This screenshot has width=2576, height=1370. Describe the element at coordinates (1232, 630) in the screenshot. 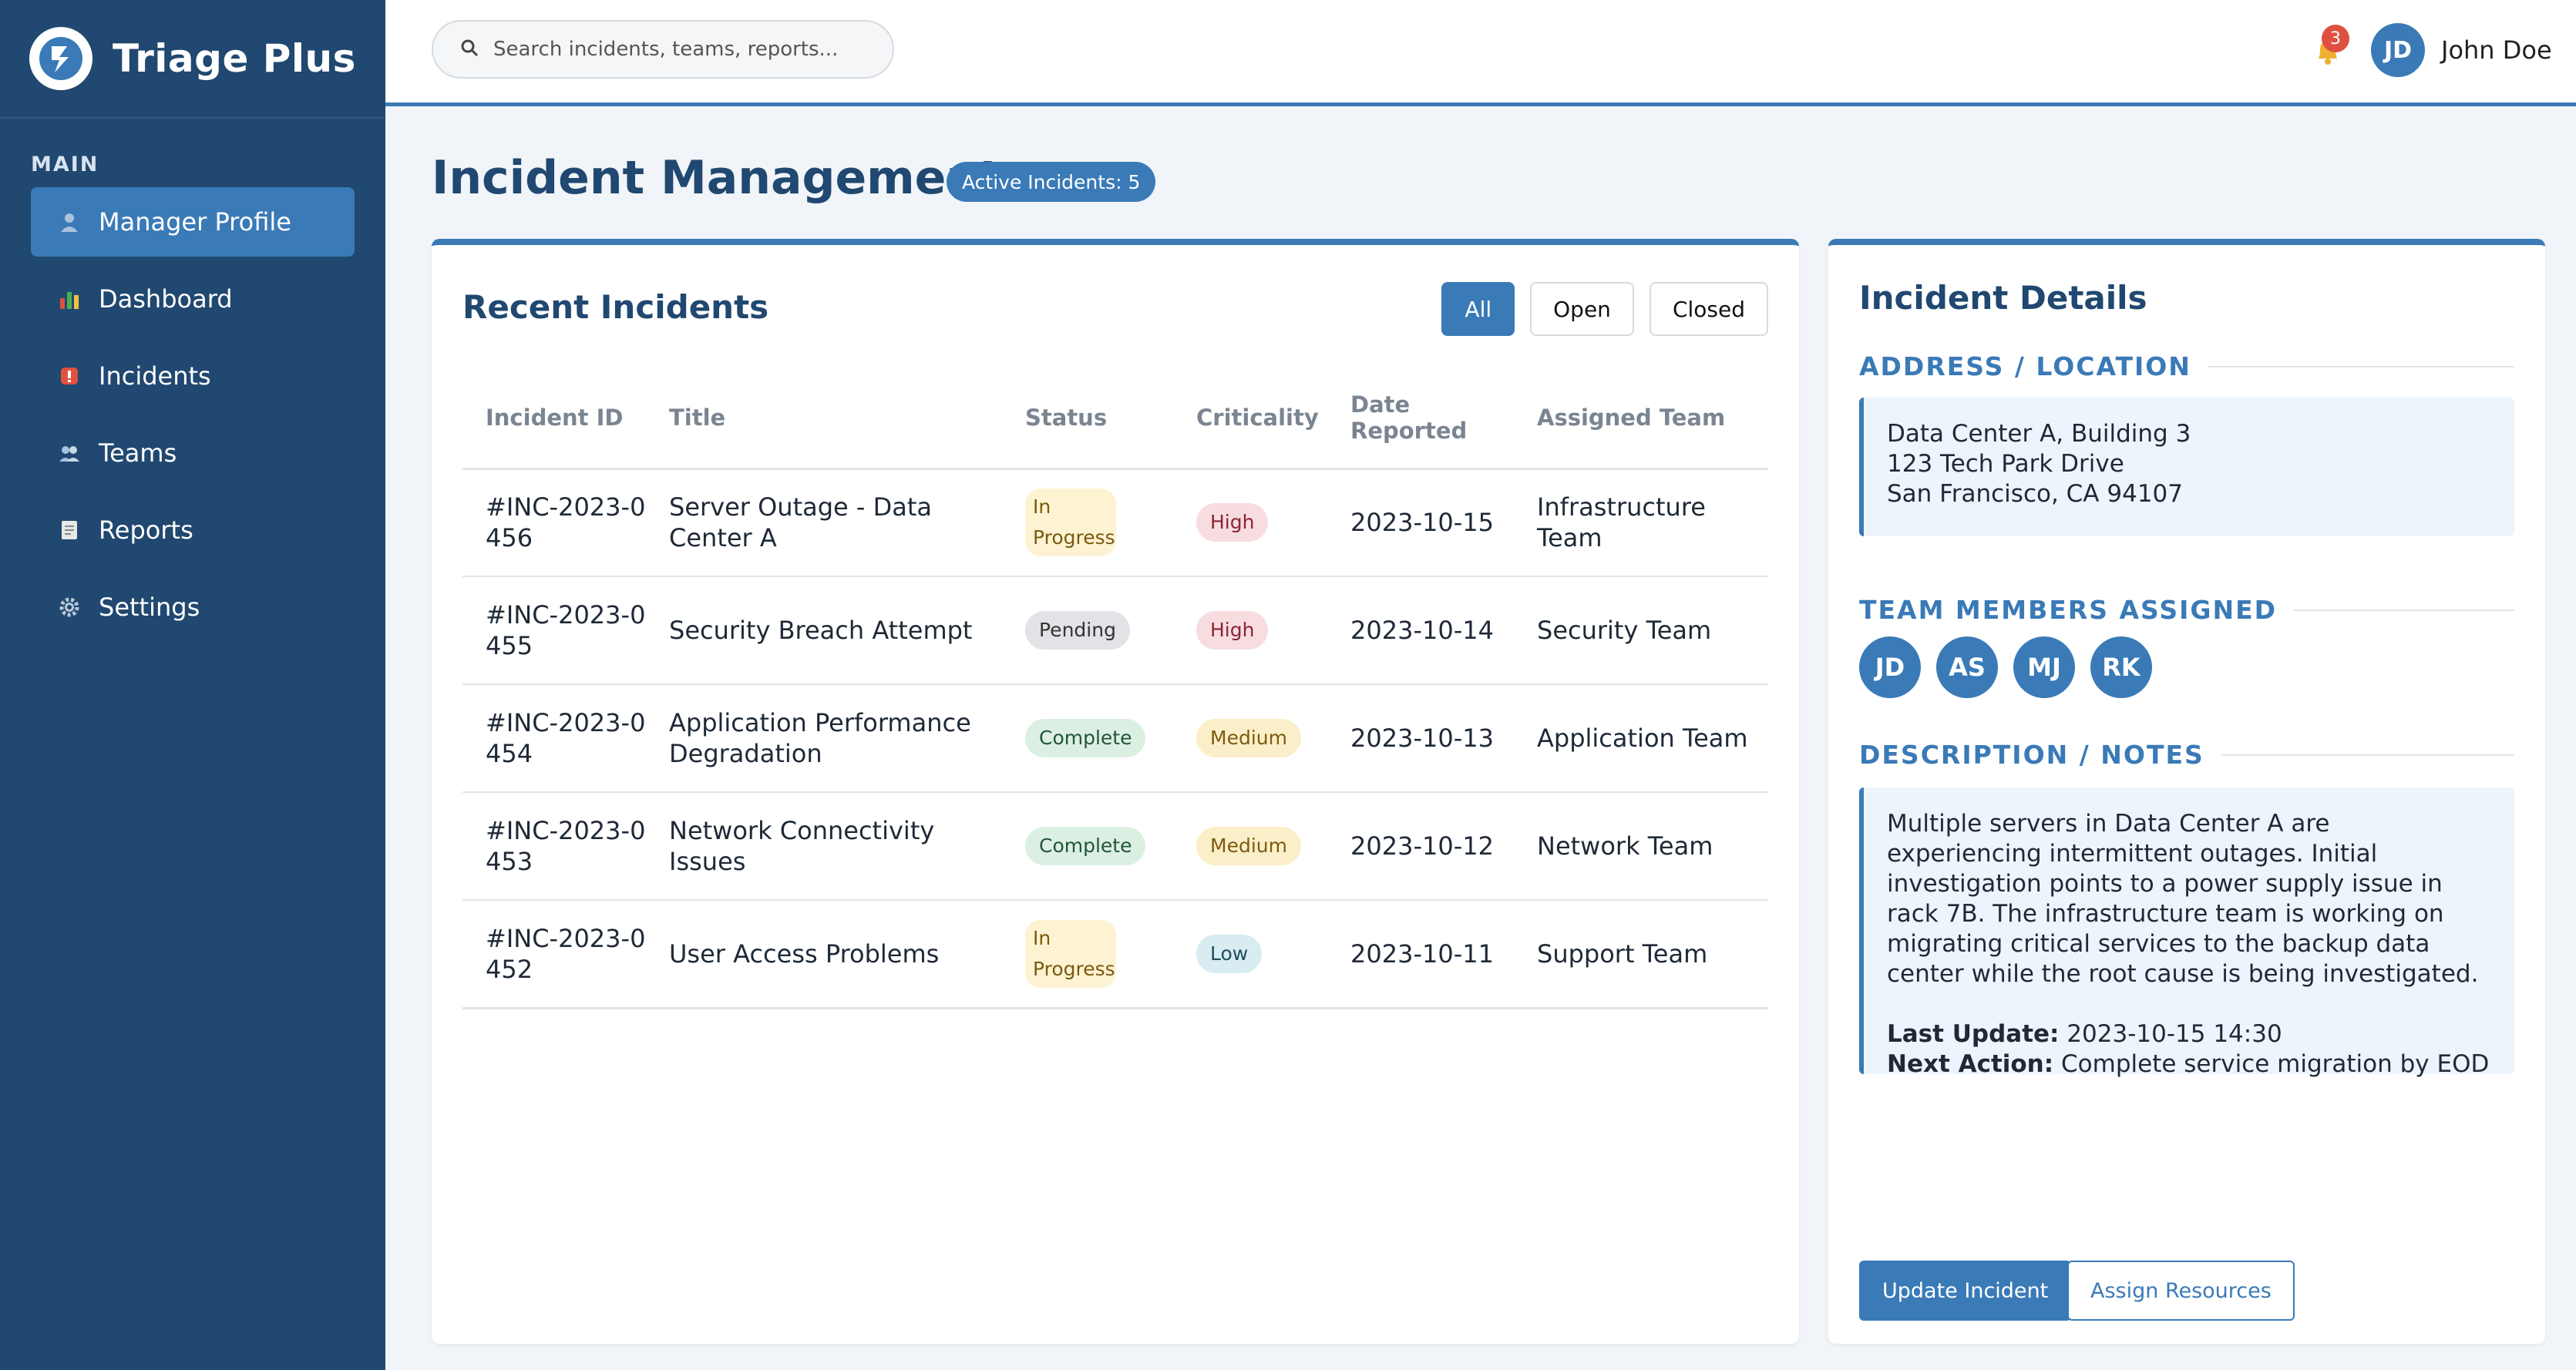

I see `criticality-badge: High` at that location.